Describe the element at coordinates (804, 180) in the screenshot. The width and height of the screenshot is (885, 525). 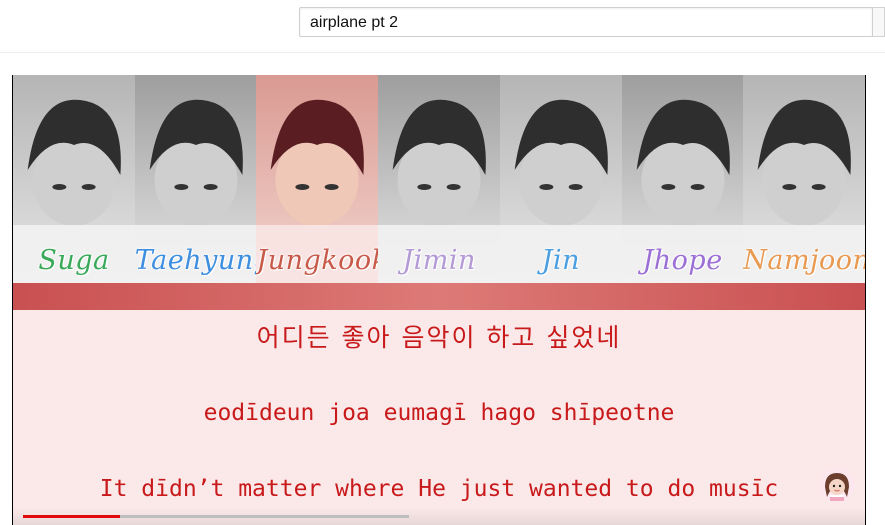
I see `member-panel-namjoon: Namjoon` at that location.